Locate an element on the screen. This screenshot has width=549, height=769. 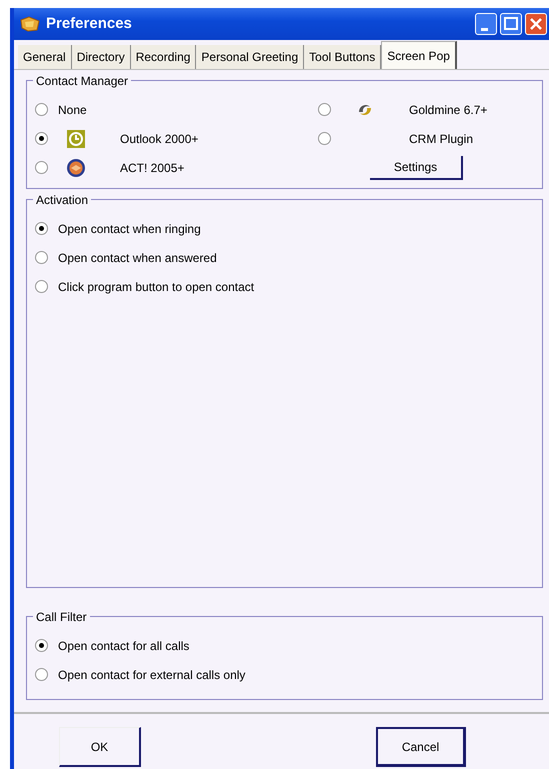
option-label: ACT! 2005+ is located at coordinates (152, 168).